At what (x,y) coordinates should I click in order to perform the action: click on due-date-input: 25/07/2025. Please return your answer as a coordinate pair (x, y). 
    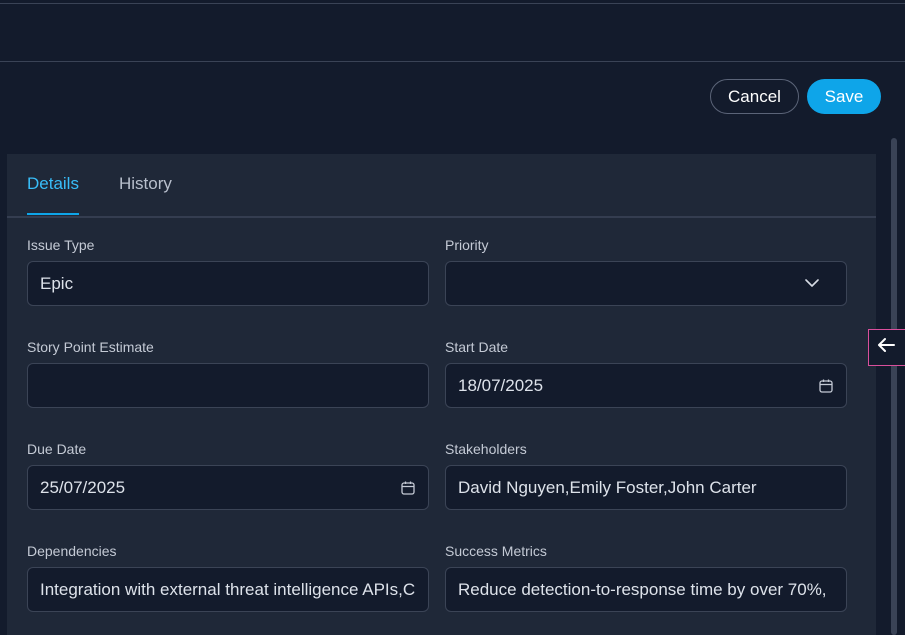
    Looking at the image, I should click on (228, 487).